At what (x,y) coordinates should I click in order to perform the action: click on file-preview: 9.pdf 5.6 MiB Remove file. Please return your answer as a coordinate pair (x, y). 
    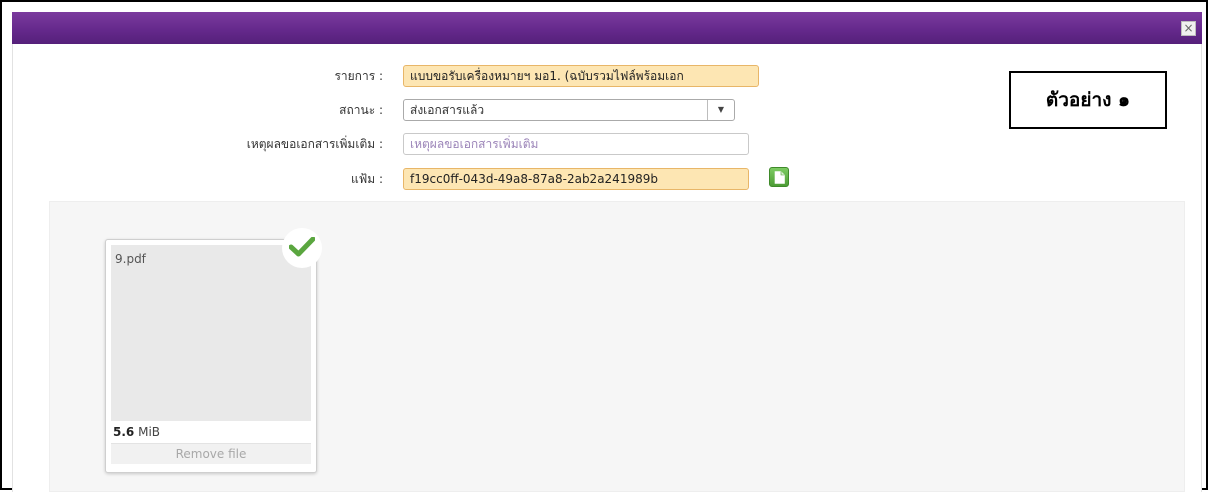
    Looking at the image, I should click on (213, 350).